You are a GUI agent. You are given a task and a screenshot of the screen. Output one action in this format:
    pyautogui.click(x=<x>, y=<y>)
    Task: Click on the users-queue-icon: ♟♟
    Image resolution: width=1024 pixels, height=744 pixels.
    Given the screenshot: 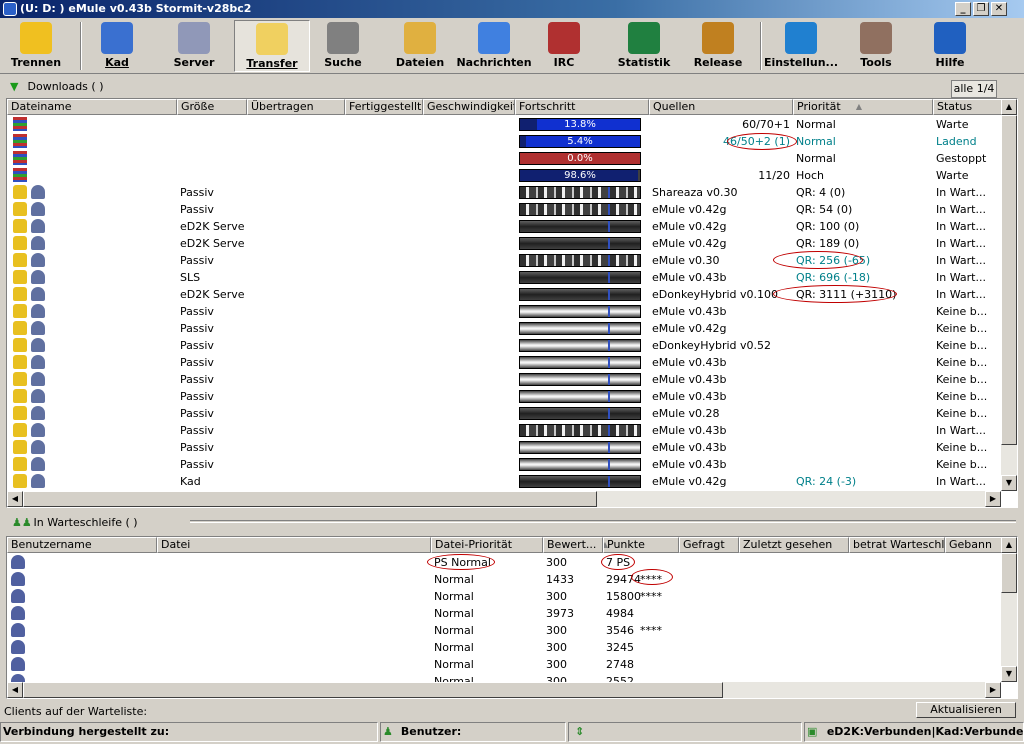 What is the action you would take?
    pyautogui.click(x=22, y=522)
    